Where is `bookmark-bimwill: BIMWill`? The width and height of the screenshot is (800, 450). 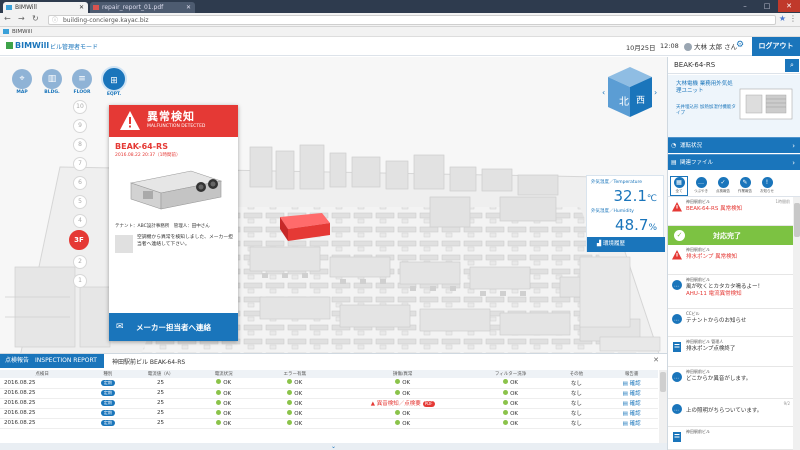 bookmark-bimwill: BIMWill is located at coordinates (22, 32).